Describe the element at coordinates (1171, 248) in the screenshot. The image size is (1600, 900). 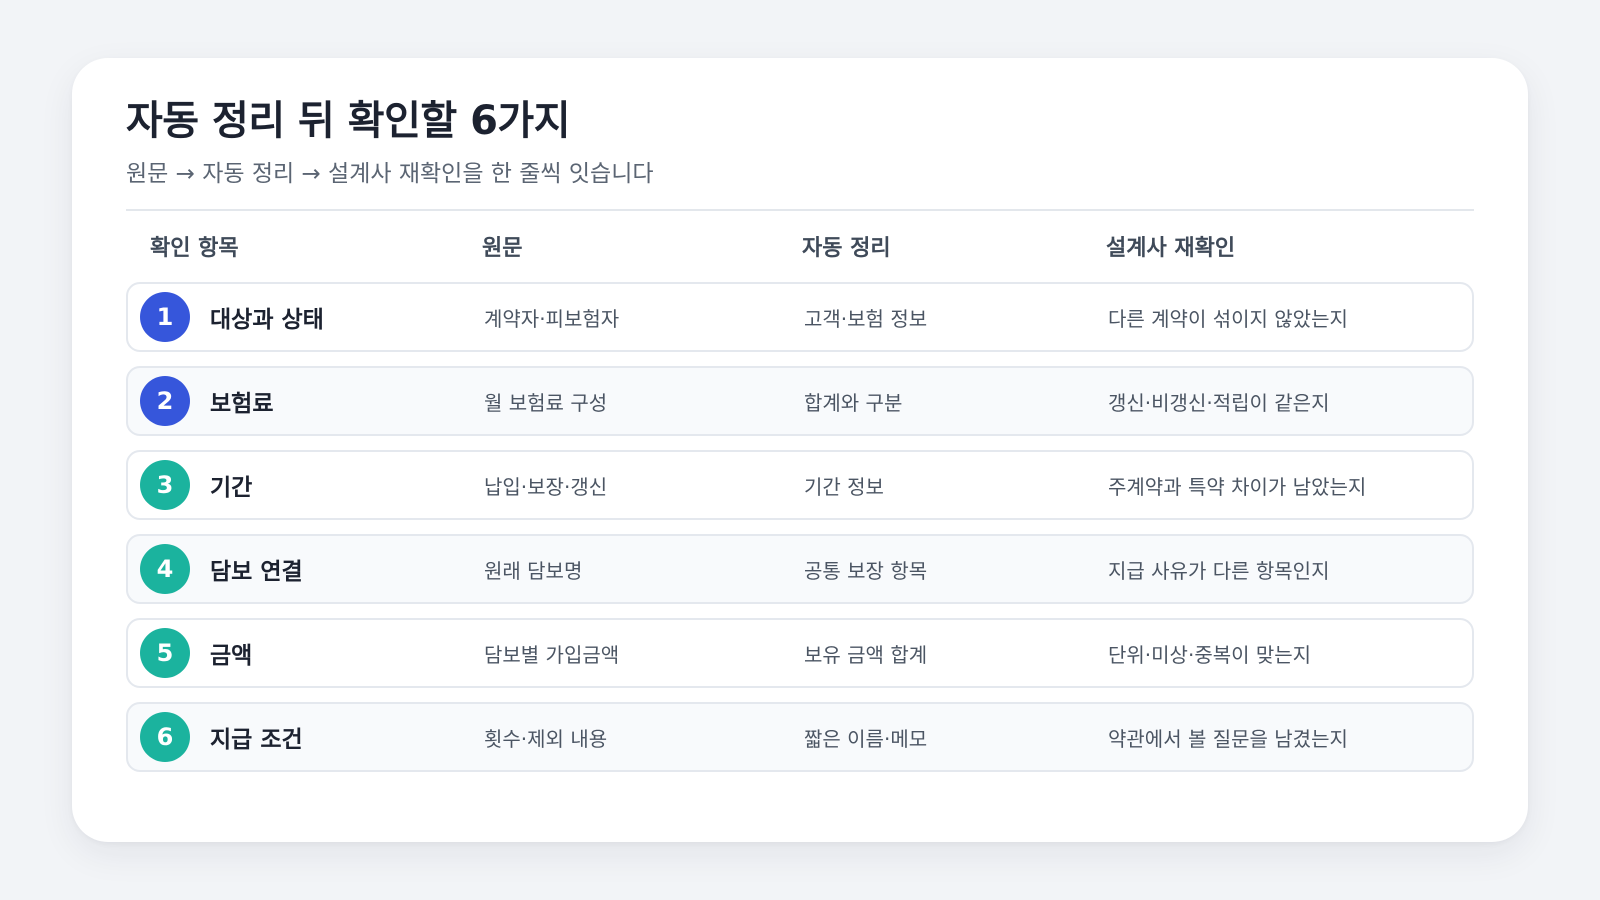
I see `column-header-recheck: 설계사 재확인` at that location.